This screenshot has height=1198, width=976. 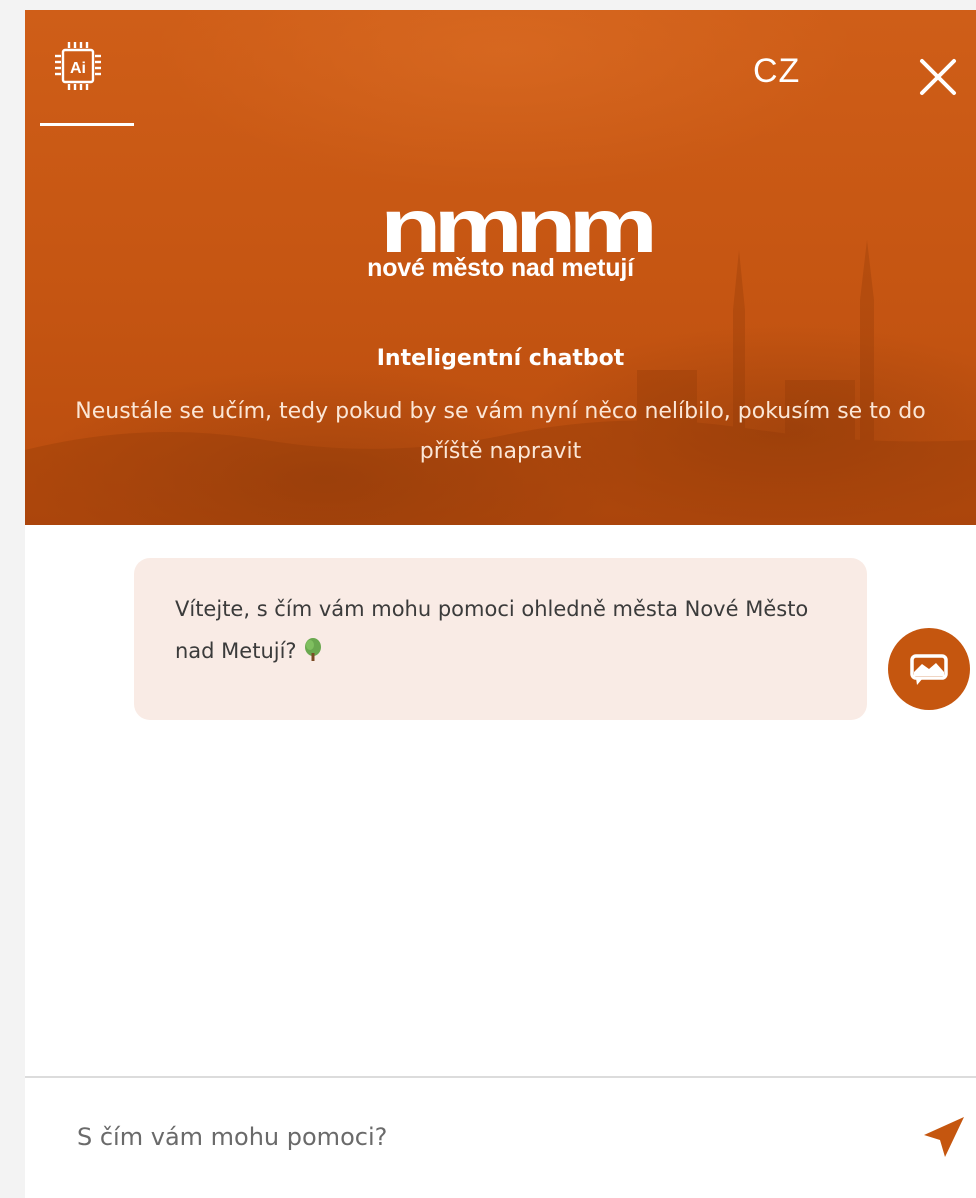 I want to click on active-tab-indicator, so click(x=87, y=124).